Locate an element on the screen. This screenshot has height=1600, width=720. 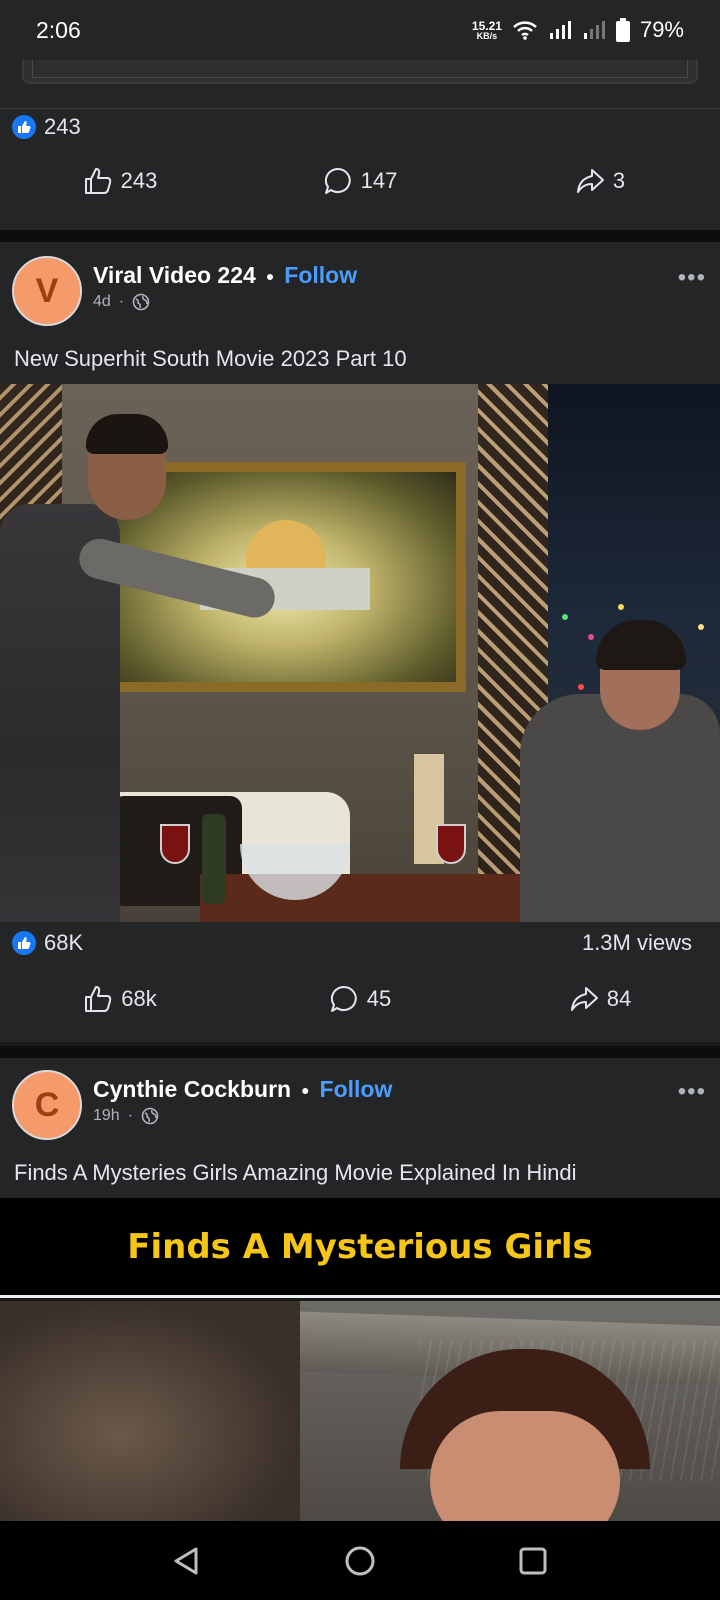
comment-count: 147 is located at coordinates (379, 180).